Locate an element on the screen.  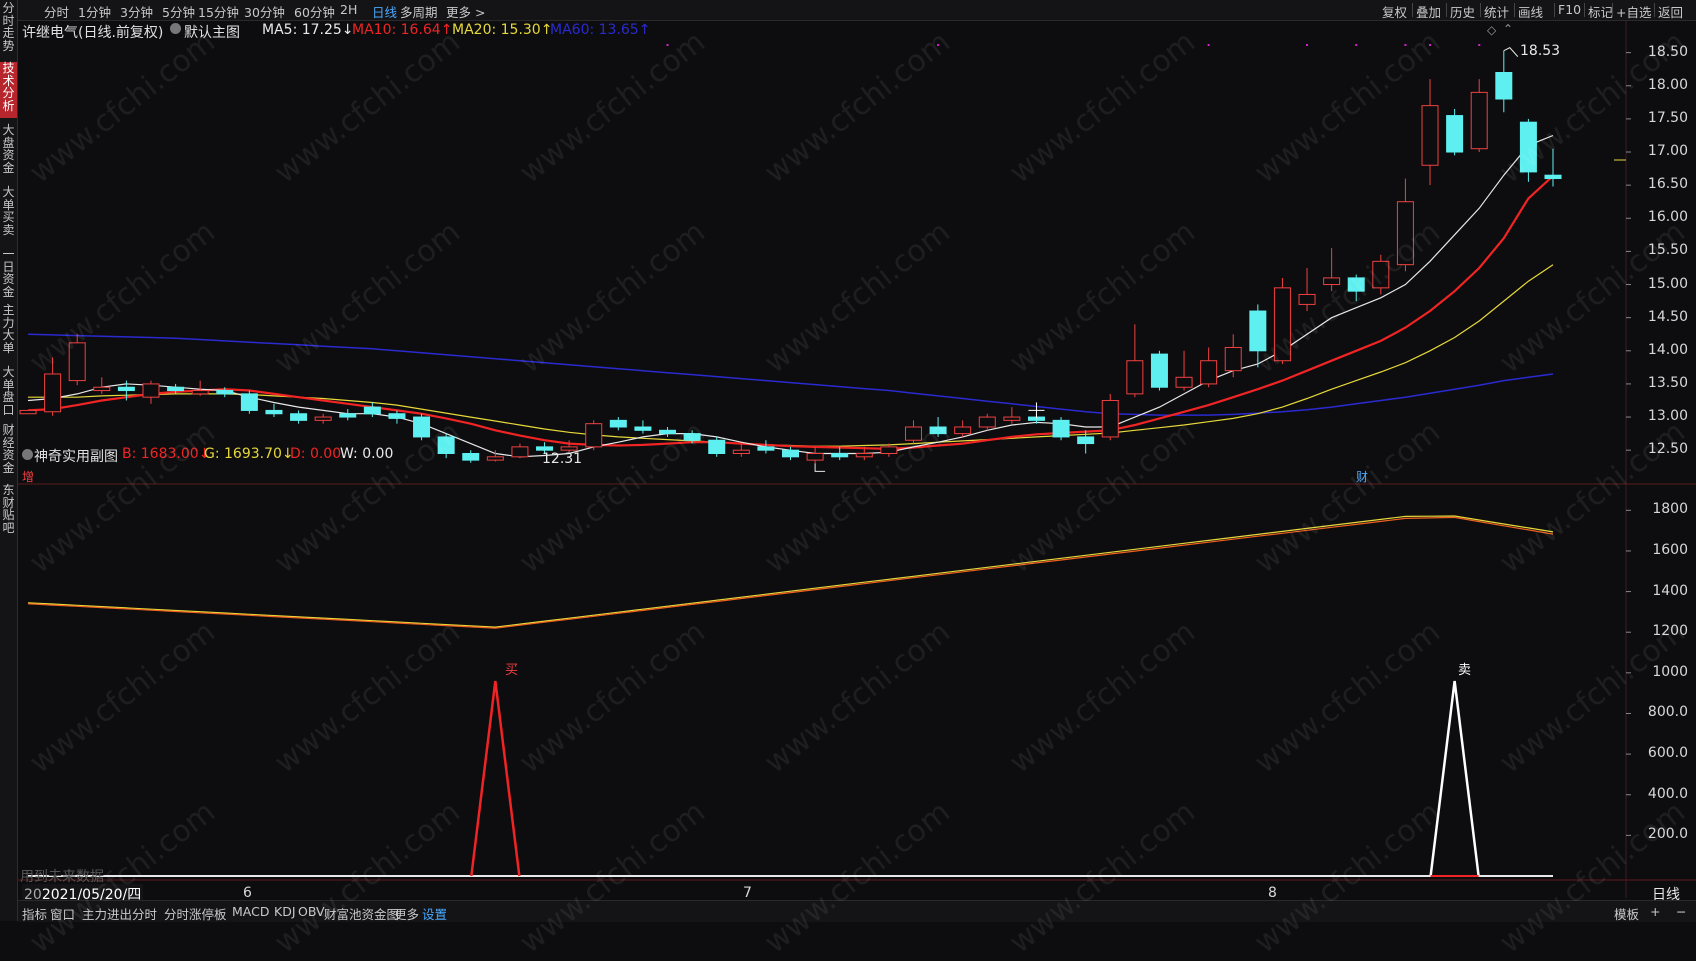
zoom-out-icon: − is located at coordinates (1681, 911).